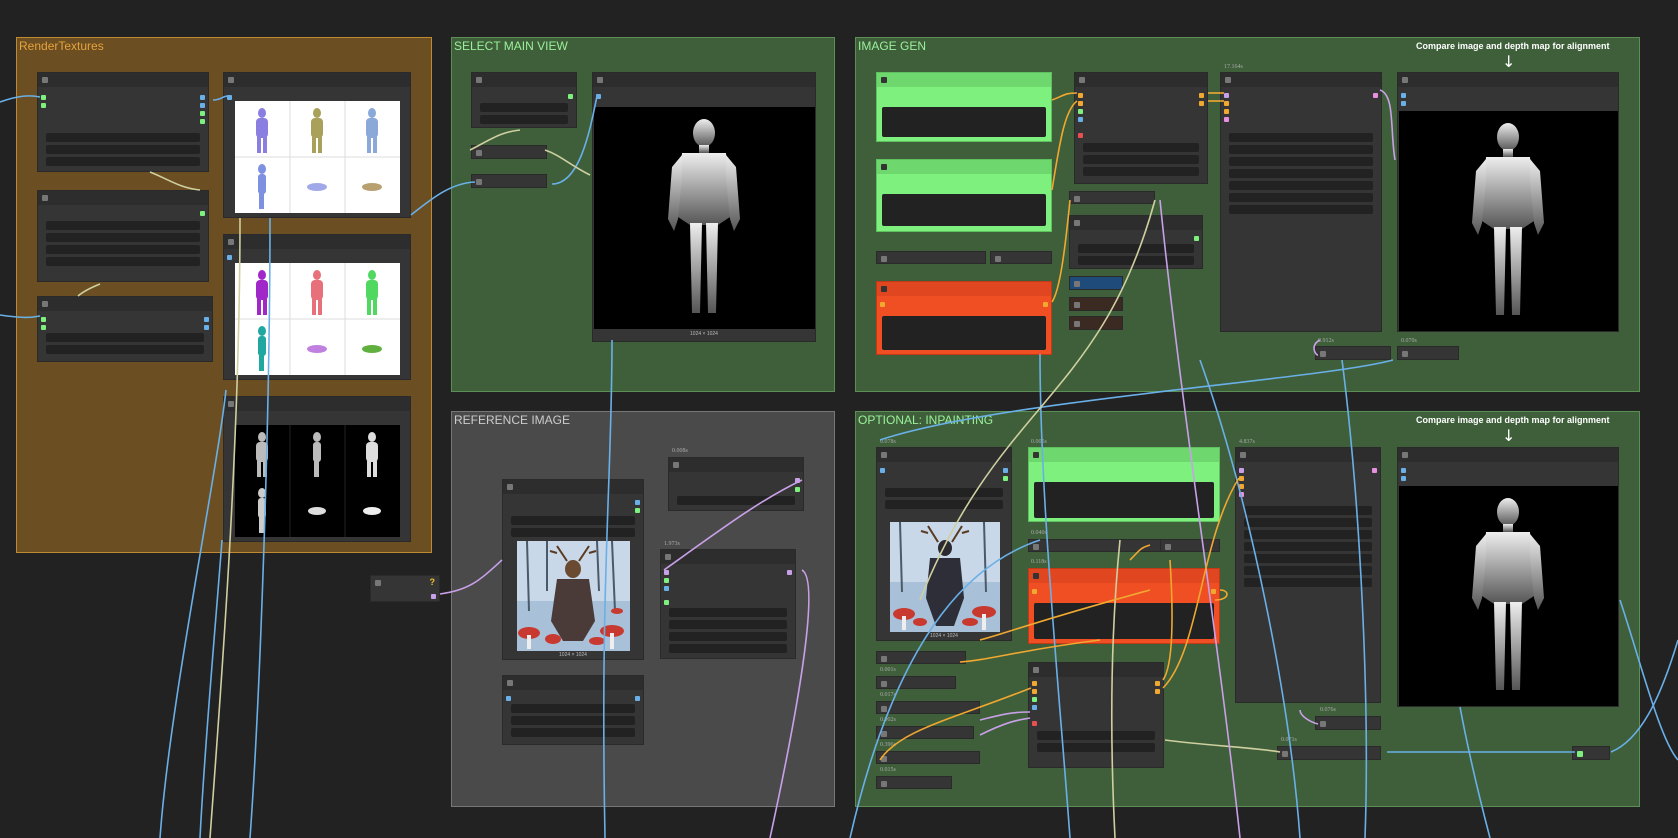  I want to click on node-save-image, so click(1591, 753).